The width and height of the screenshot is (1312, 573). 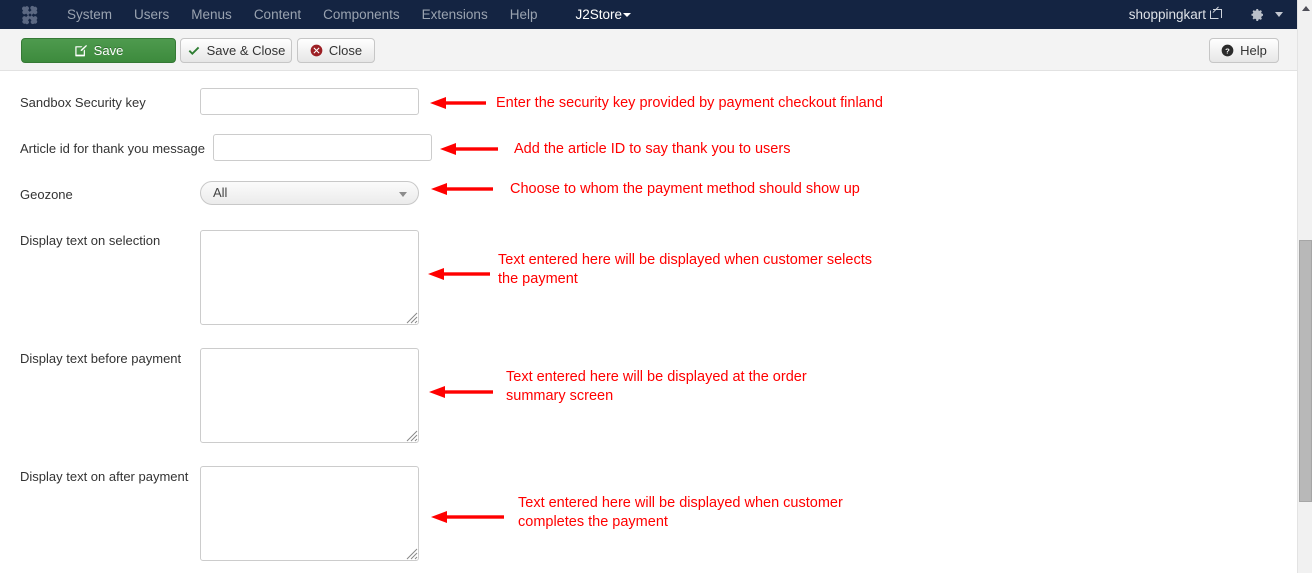 I want to click on check-icon, so click(x=194, y=51).